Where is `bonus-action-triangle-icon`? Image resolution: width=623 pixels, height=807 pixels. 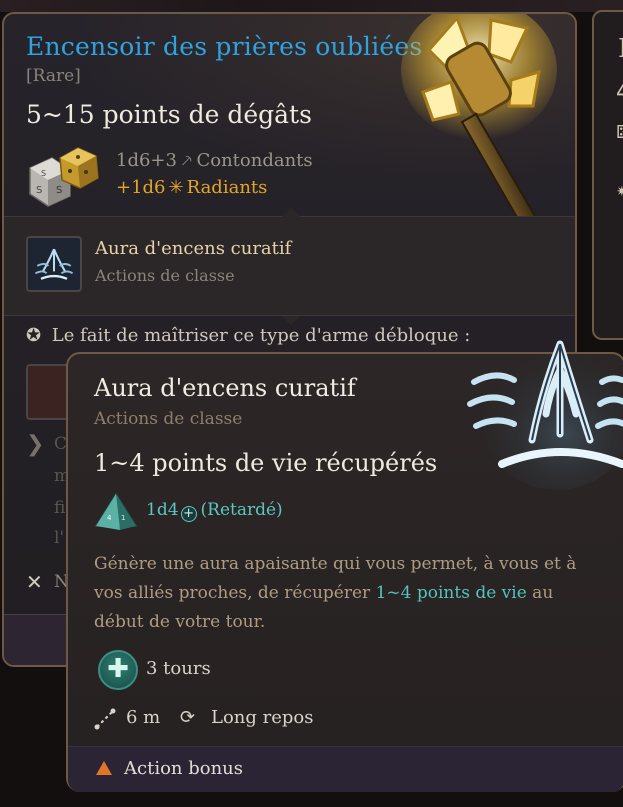
bonus-action-triangle-icon is located at coordinates (104, 768).